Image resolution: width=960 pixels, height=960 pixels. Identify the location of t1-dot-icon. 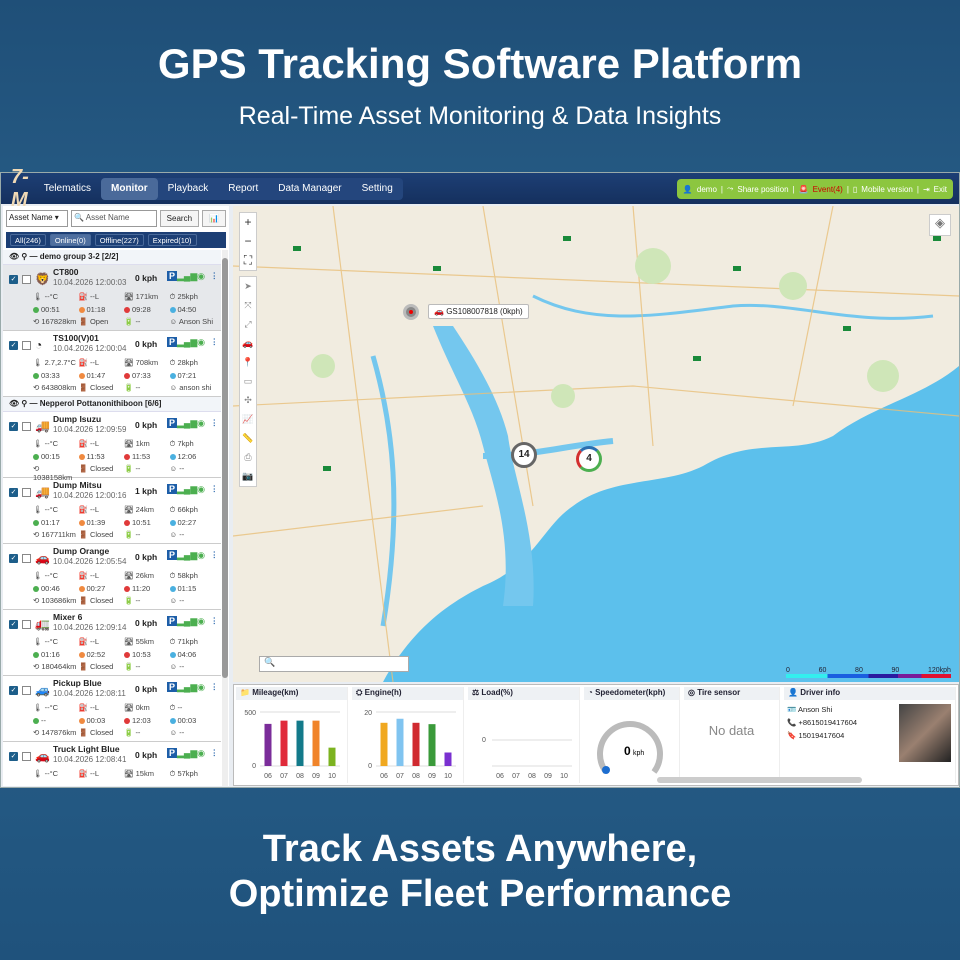
(36, 457).